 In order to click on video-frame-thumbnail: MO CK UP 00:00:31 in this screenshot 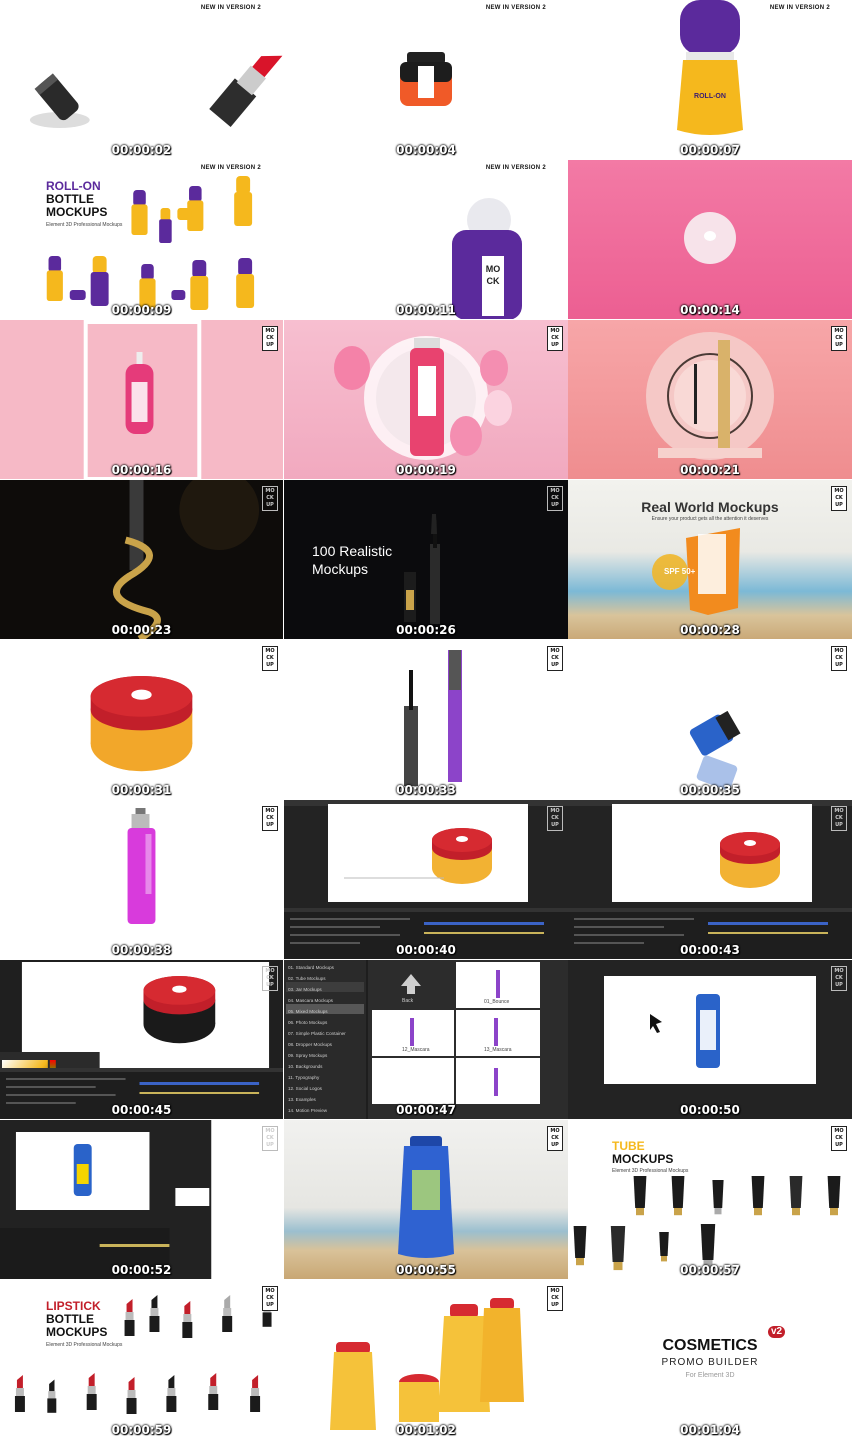, I will do `click(141, 719)`.